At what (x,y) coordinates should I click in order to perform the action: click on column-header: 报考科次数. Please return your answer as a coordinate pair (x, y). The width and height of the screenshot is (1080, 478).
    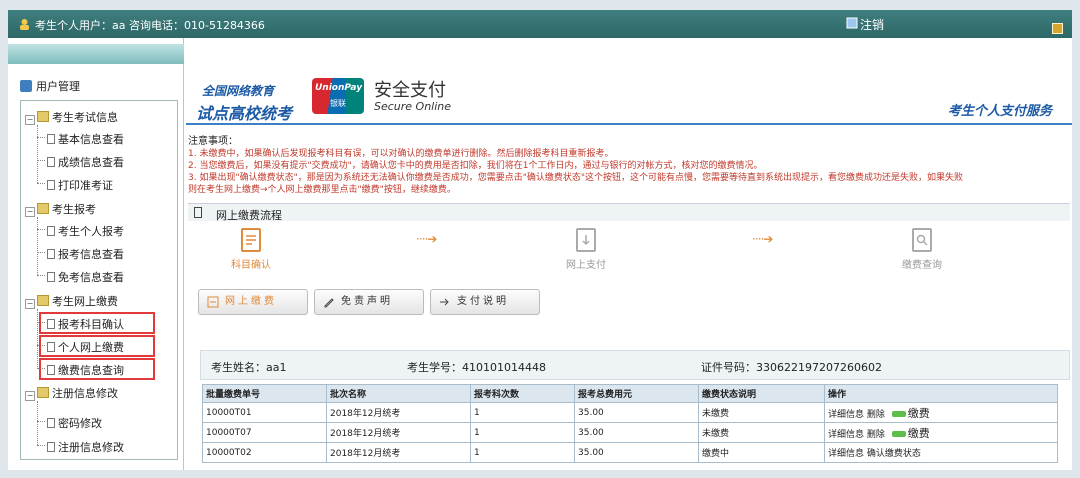
    Looking at the image, I should click on (522, 393).